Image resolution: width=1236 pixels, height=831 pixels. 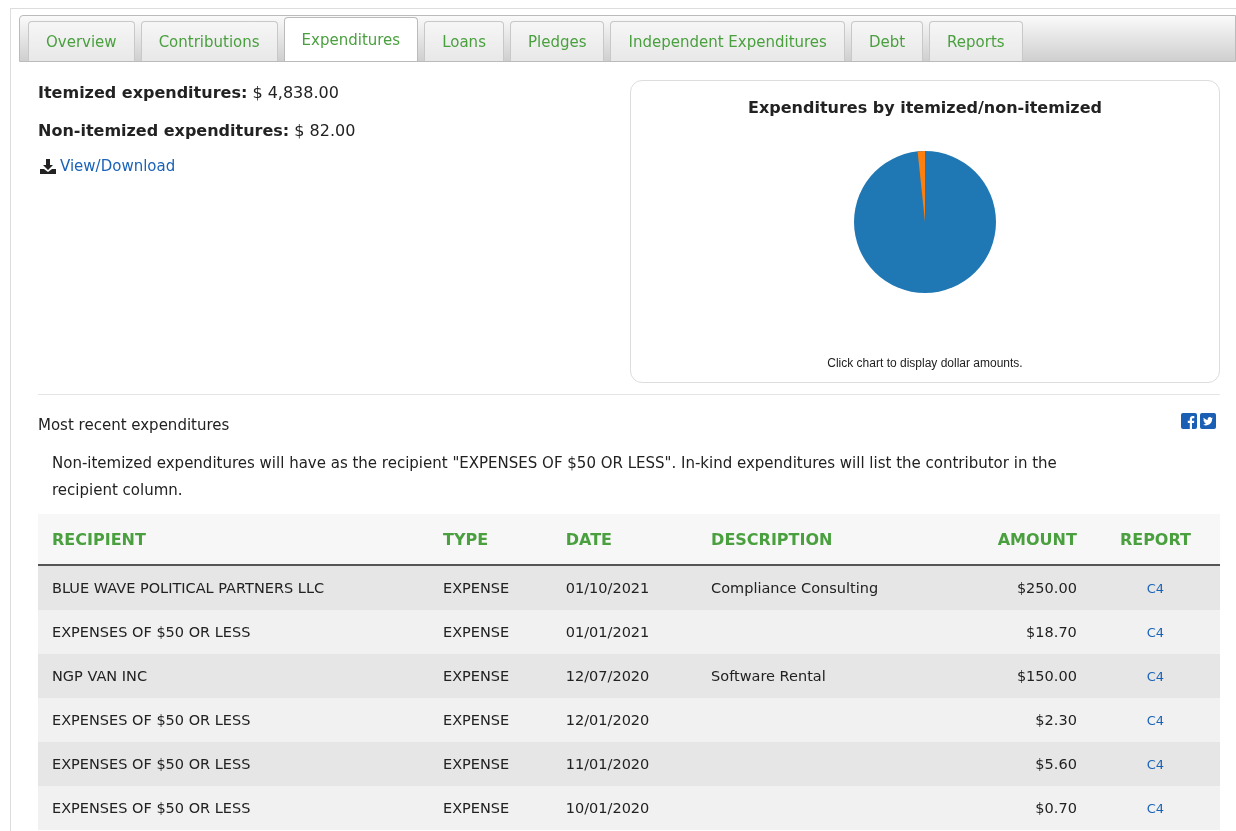 What do you see at coordinates (197, 131) in the screenshot?
I see `summary-line: Non-itemized expenditures: $ 82.00` at bounding box center [197, 131].